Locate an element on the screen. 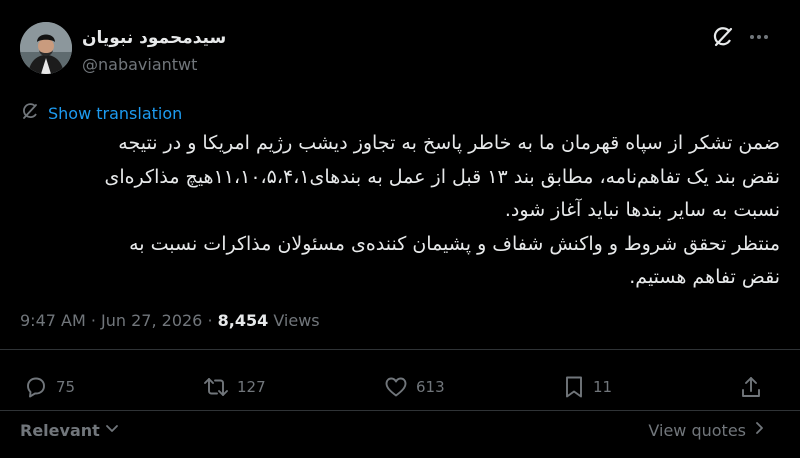  views-count: 8,454 is located at coordinates (243, 320).